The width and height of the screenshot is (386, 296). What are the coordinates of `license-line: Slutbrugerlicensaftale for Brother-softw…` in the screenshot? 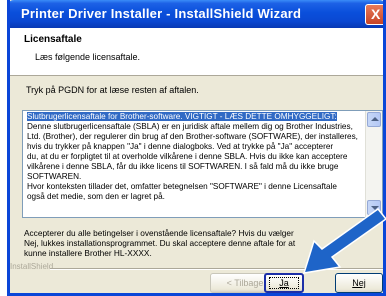 It's located at (182, 116).